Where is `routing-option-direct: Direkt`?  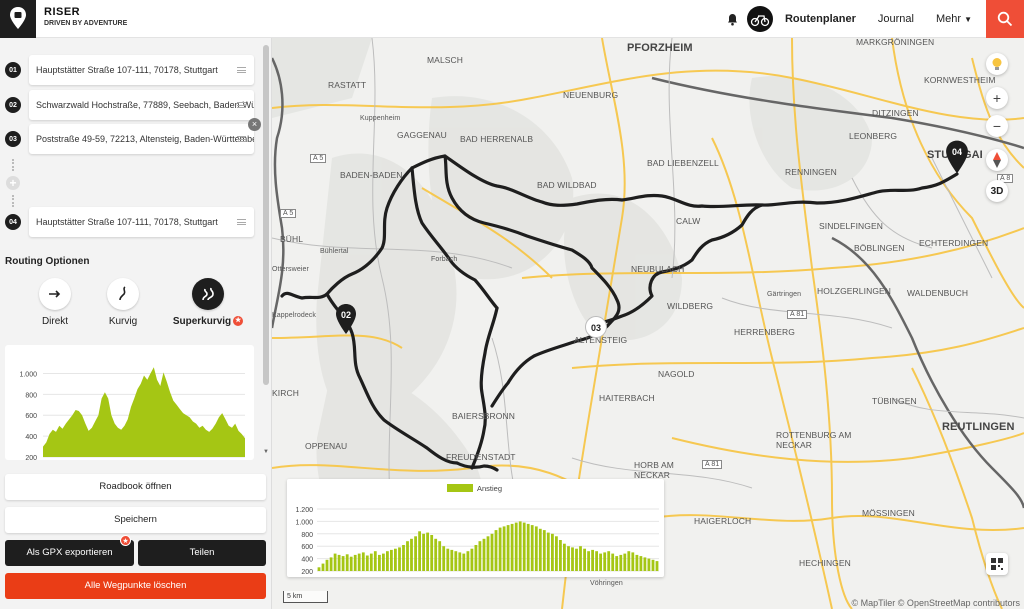 routing-option-direct: Direkt is located at coordinates (55, 302).